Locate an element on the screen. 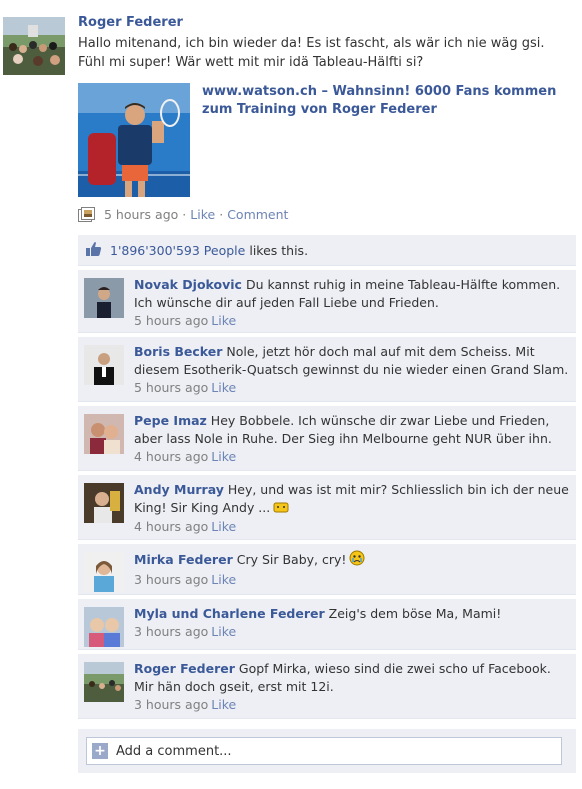  likes-count: 1'896'300'593 People is located at coordinates (177, 250).